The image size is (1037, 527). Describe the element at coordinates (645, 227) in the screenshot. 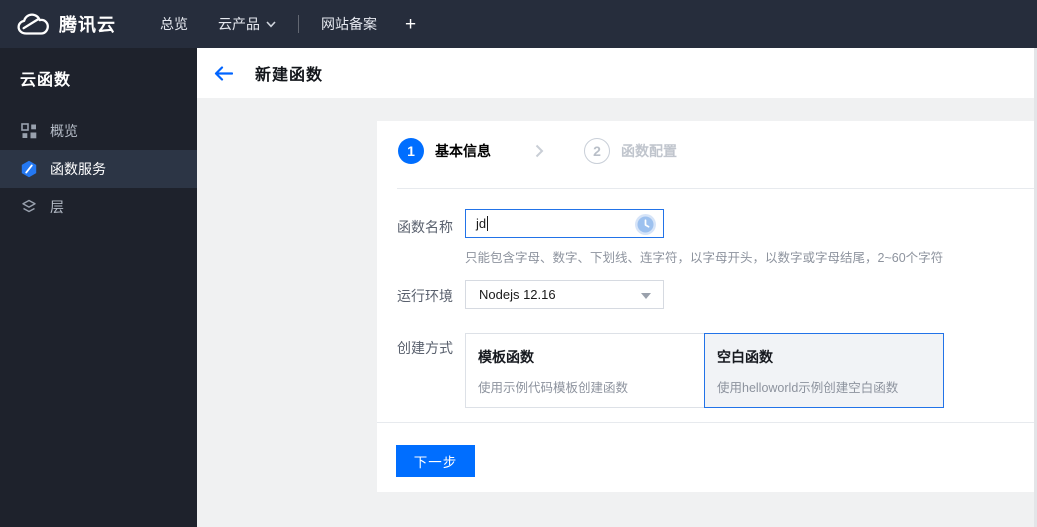

I see `pending-clock-icon` at that location.